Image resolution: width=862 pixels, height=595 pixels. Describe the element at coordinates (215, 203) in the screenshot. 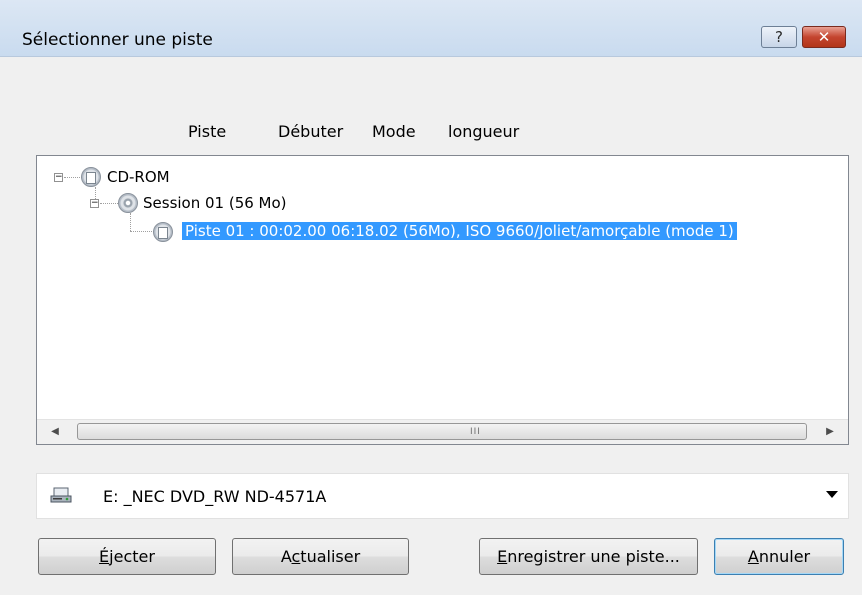

I see `tree-item-session: Session 01 (56 Mo)` at that location.